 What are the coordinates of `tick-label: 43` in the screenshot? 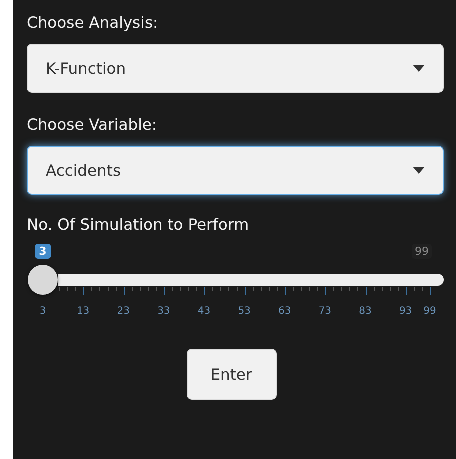 It's located at (204, 311).